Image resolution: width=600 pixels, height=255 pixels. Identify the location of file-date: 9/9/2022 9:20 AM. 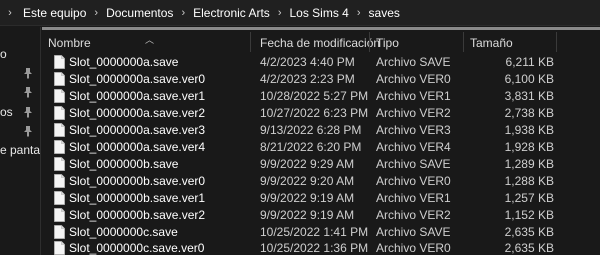
(307, 181).